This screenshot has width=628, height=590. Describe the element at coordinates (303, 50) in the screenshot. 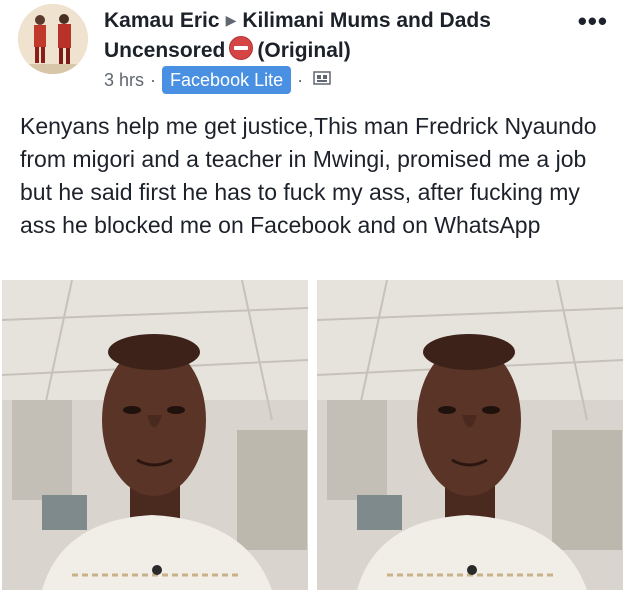

I see `group-name-suffix: (Original)` at that location.